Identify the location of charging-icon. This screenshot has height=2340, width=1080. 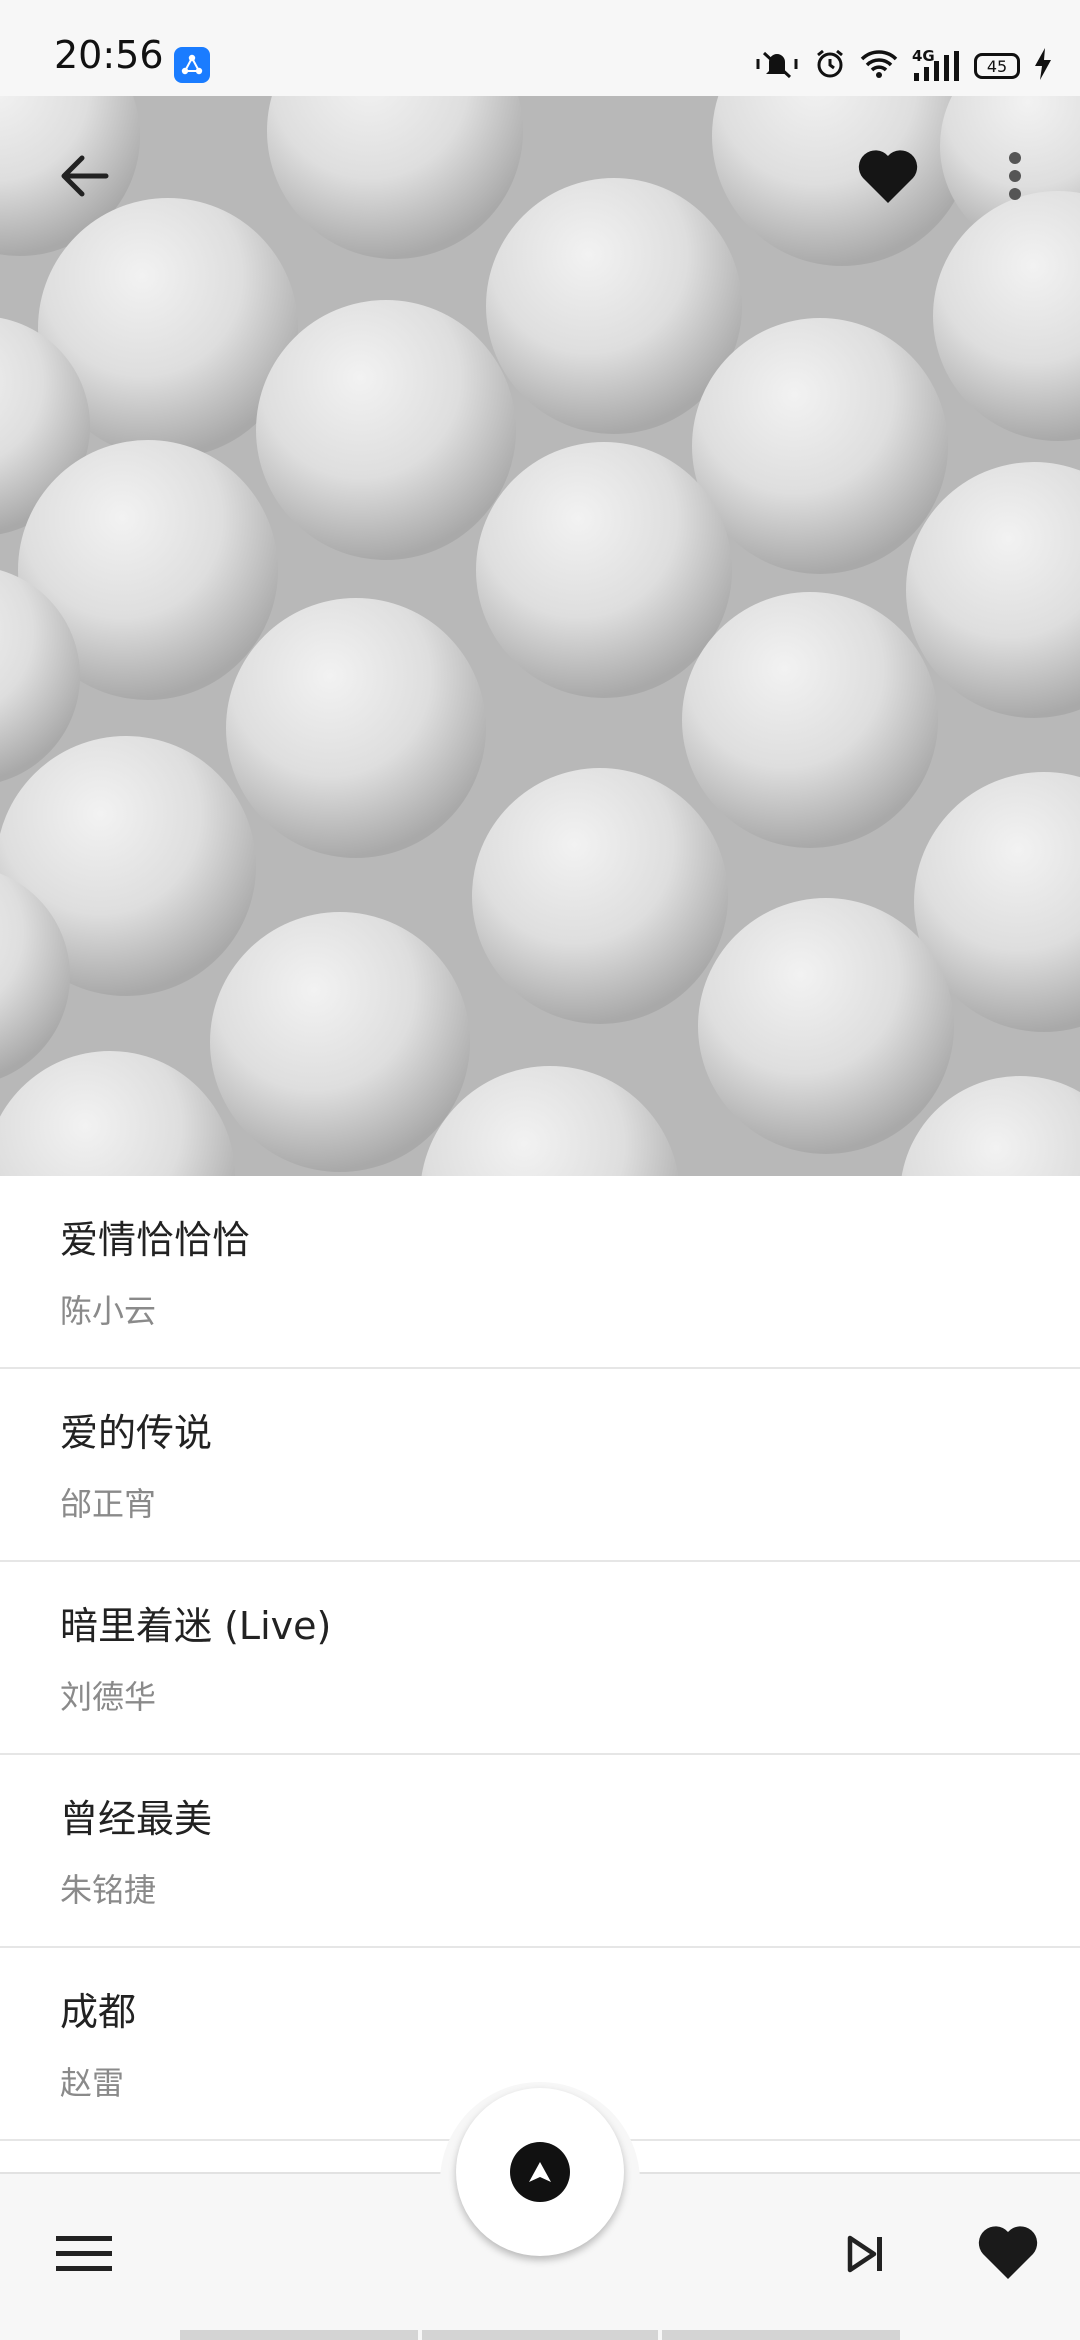
(1043, 66).